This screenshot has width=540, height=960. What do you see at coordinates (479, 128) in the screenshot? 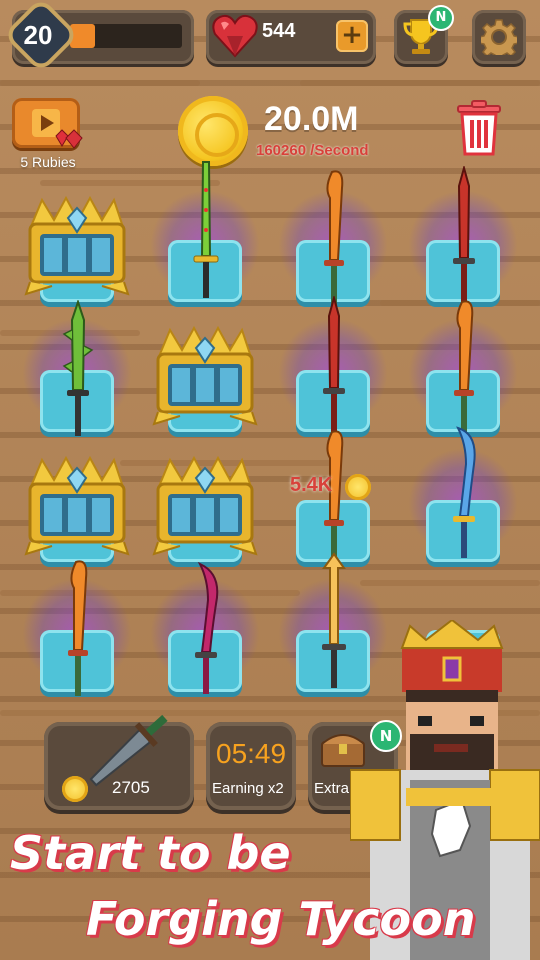
I see `trash-icon` at bounding box center [479, 128].